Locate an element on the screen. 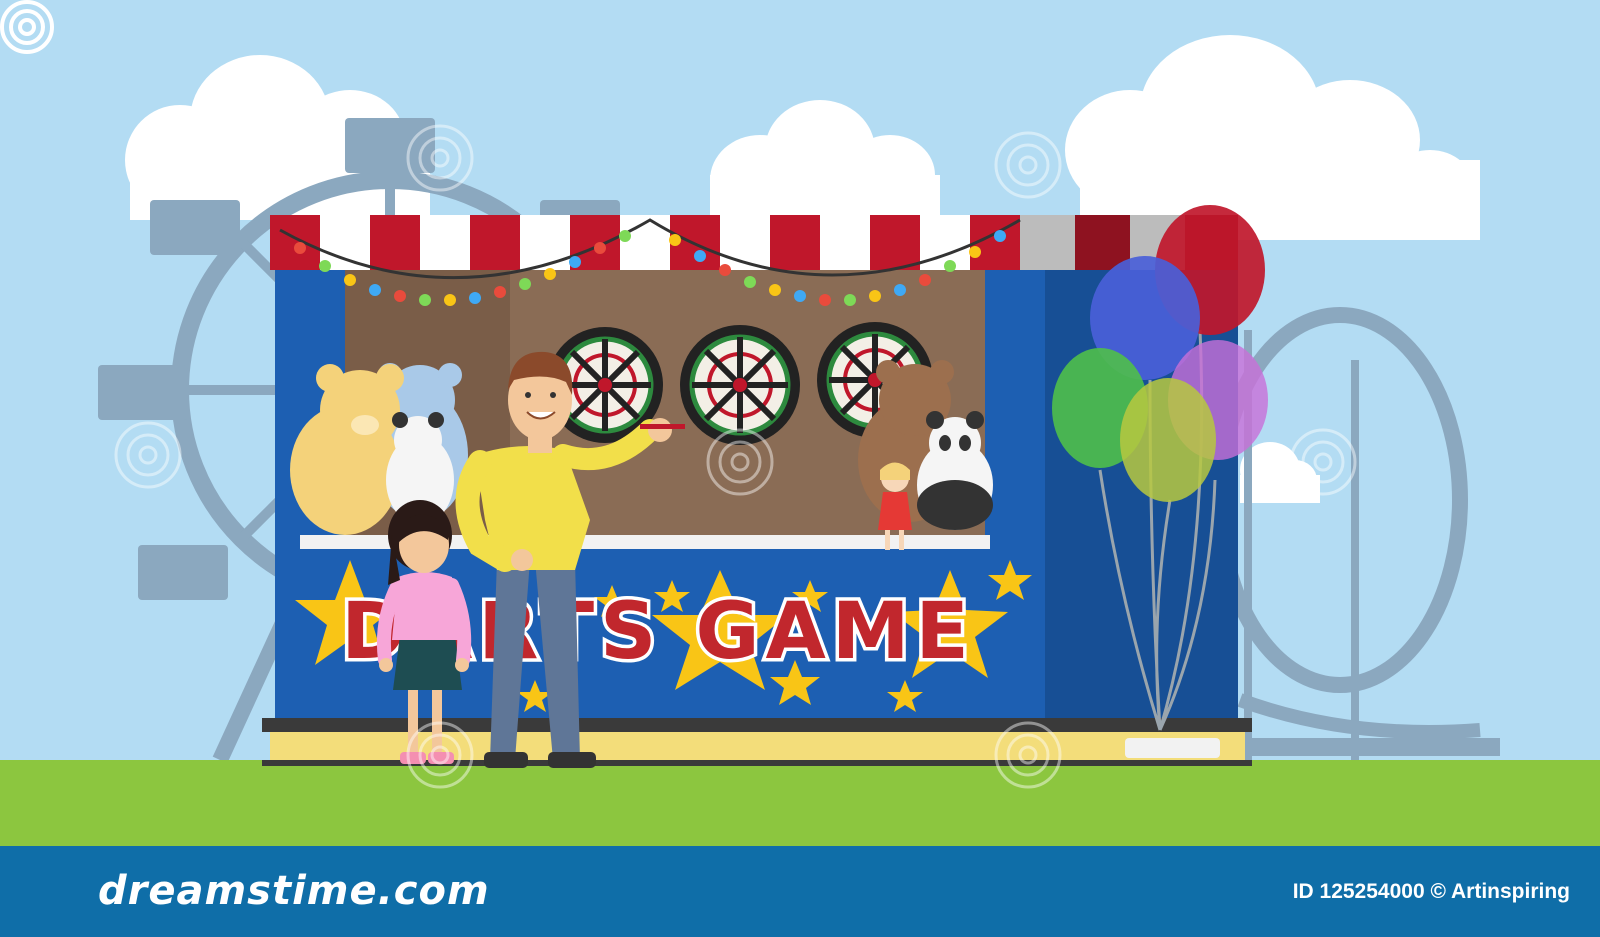  brand-name: dreamstime.com is located at coordinates (294, 891).